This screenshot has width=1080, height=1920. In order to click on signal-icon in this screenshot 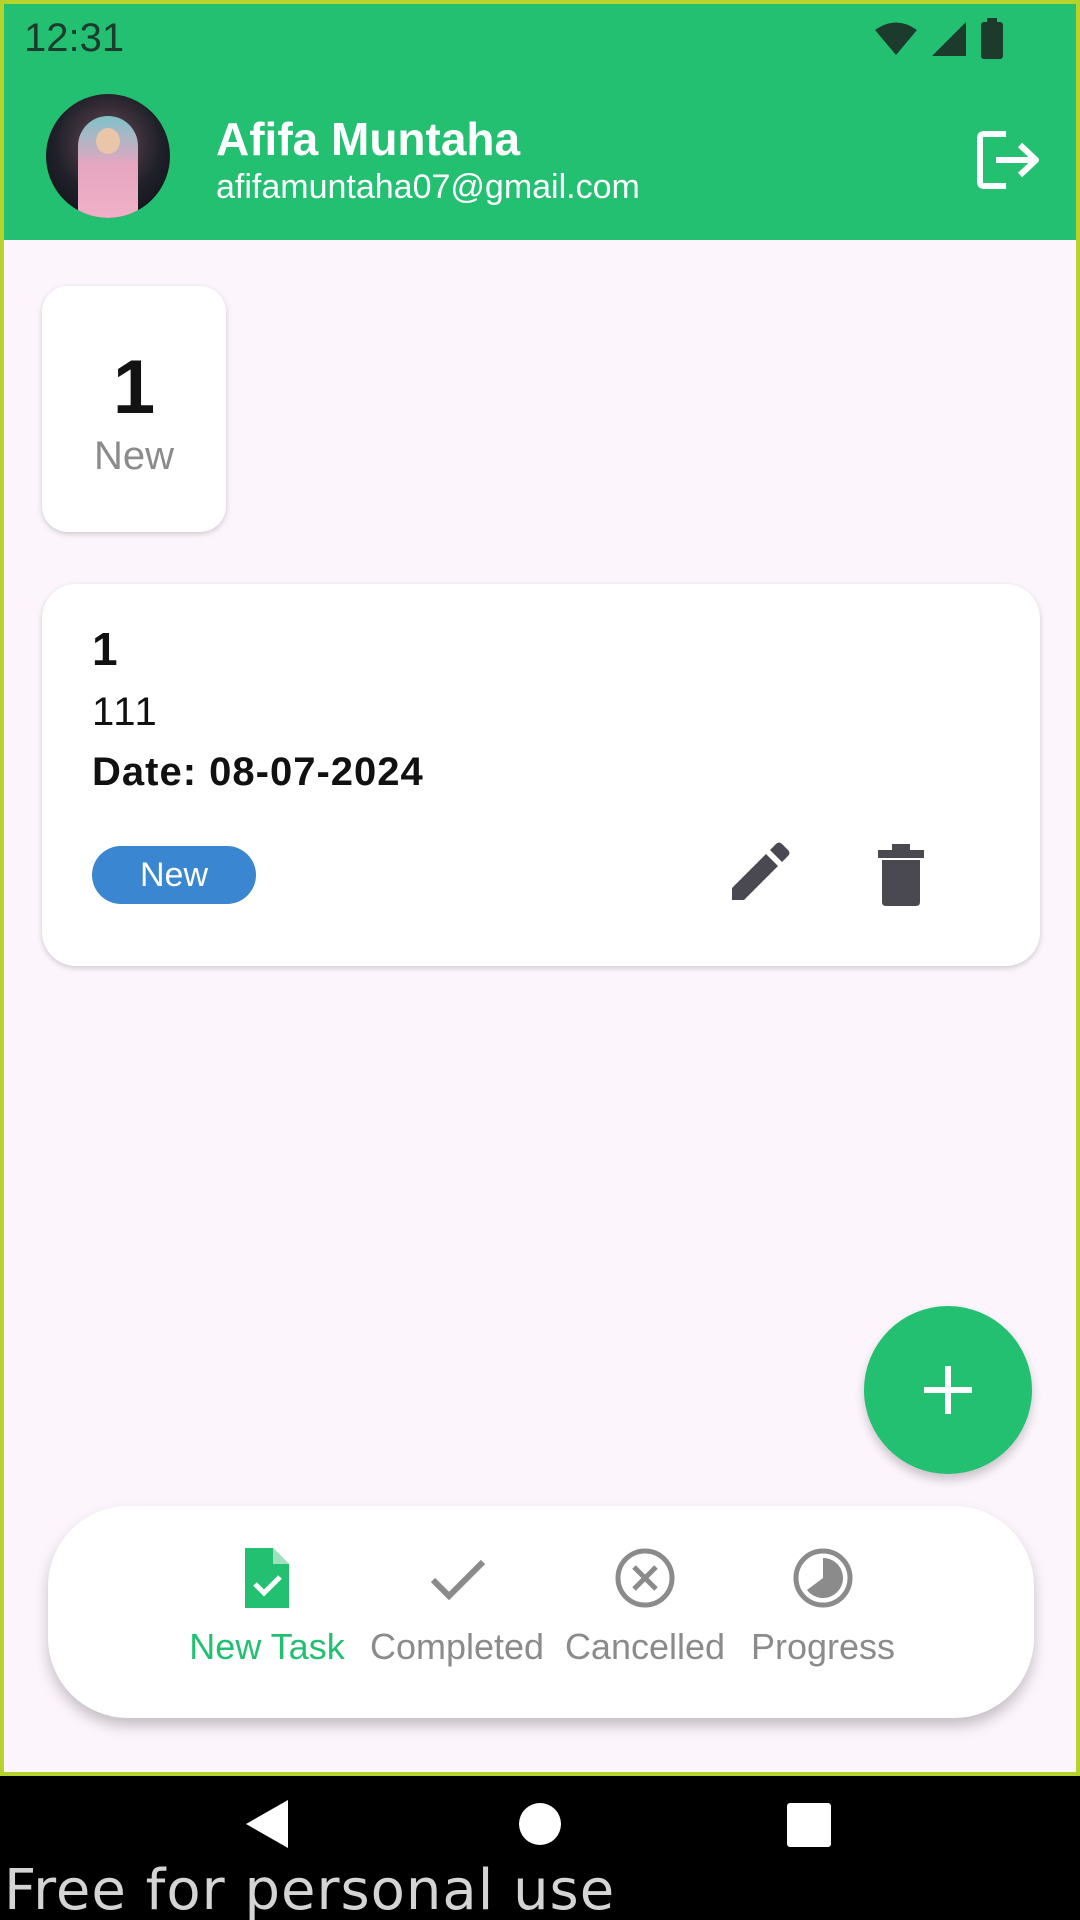, I will do `click(949, 39)`.